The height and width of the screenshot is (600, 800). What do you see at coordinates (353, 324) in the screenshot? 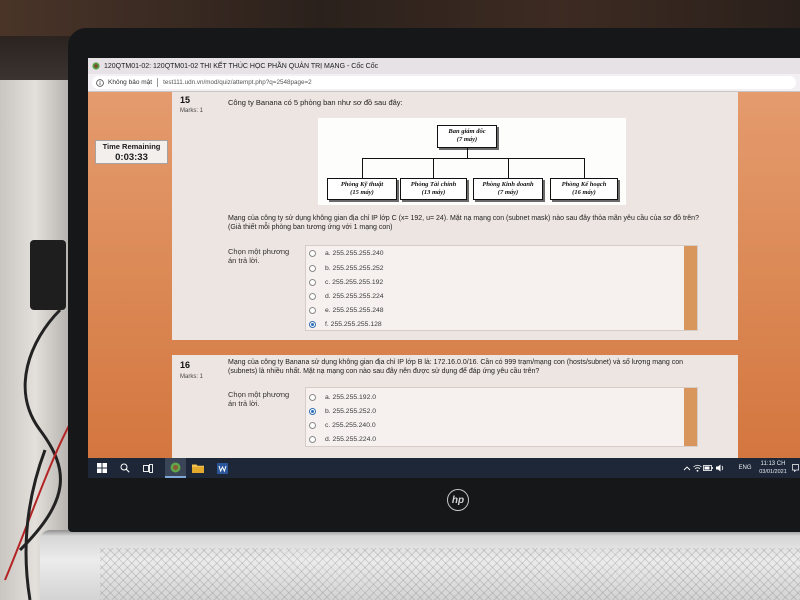
I see `option-label: f. 255.255.255.128` at bounding box center [353, 324].